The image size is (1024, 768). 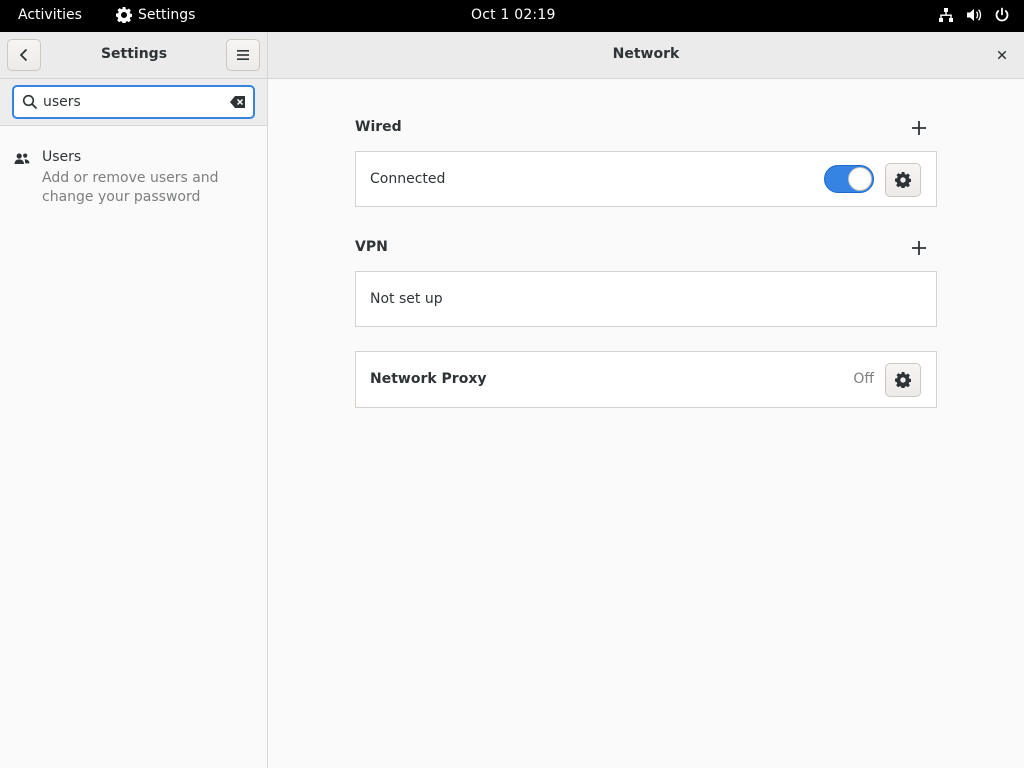 I want to click on back-button, so click(x=24, y=55).